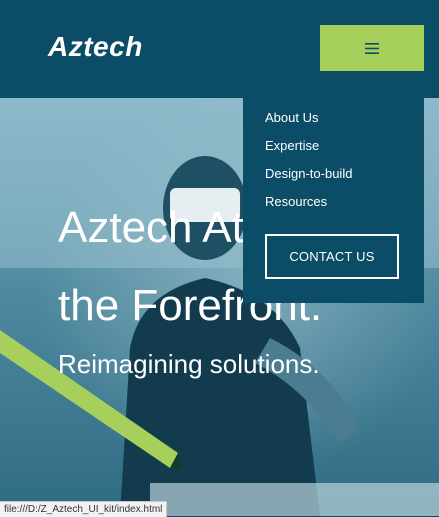 Image resolution: width=439 pixels, height=517 pixels. What do you see at coordinates (95, 47) in the screenshot?
I see `aztech-logo: Aztech` at bounding box center [95, 47].